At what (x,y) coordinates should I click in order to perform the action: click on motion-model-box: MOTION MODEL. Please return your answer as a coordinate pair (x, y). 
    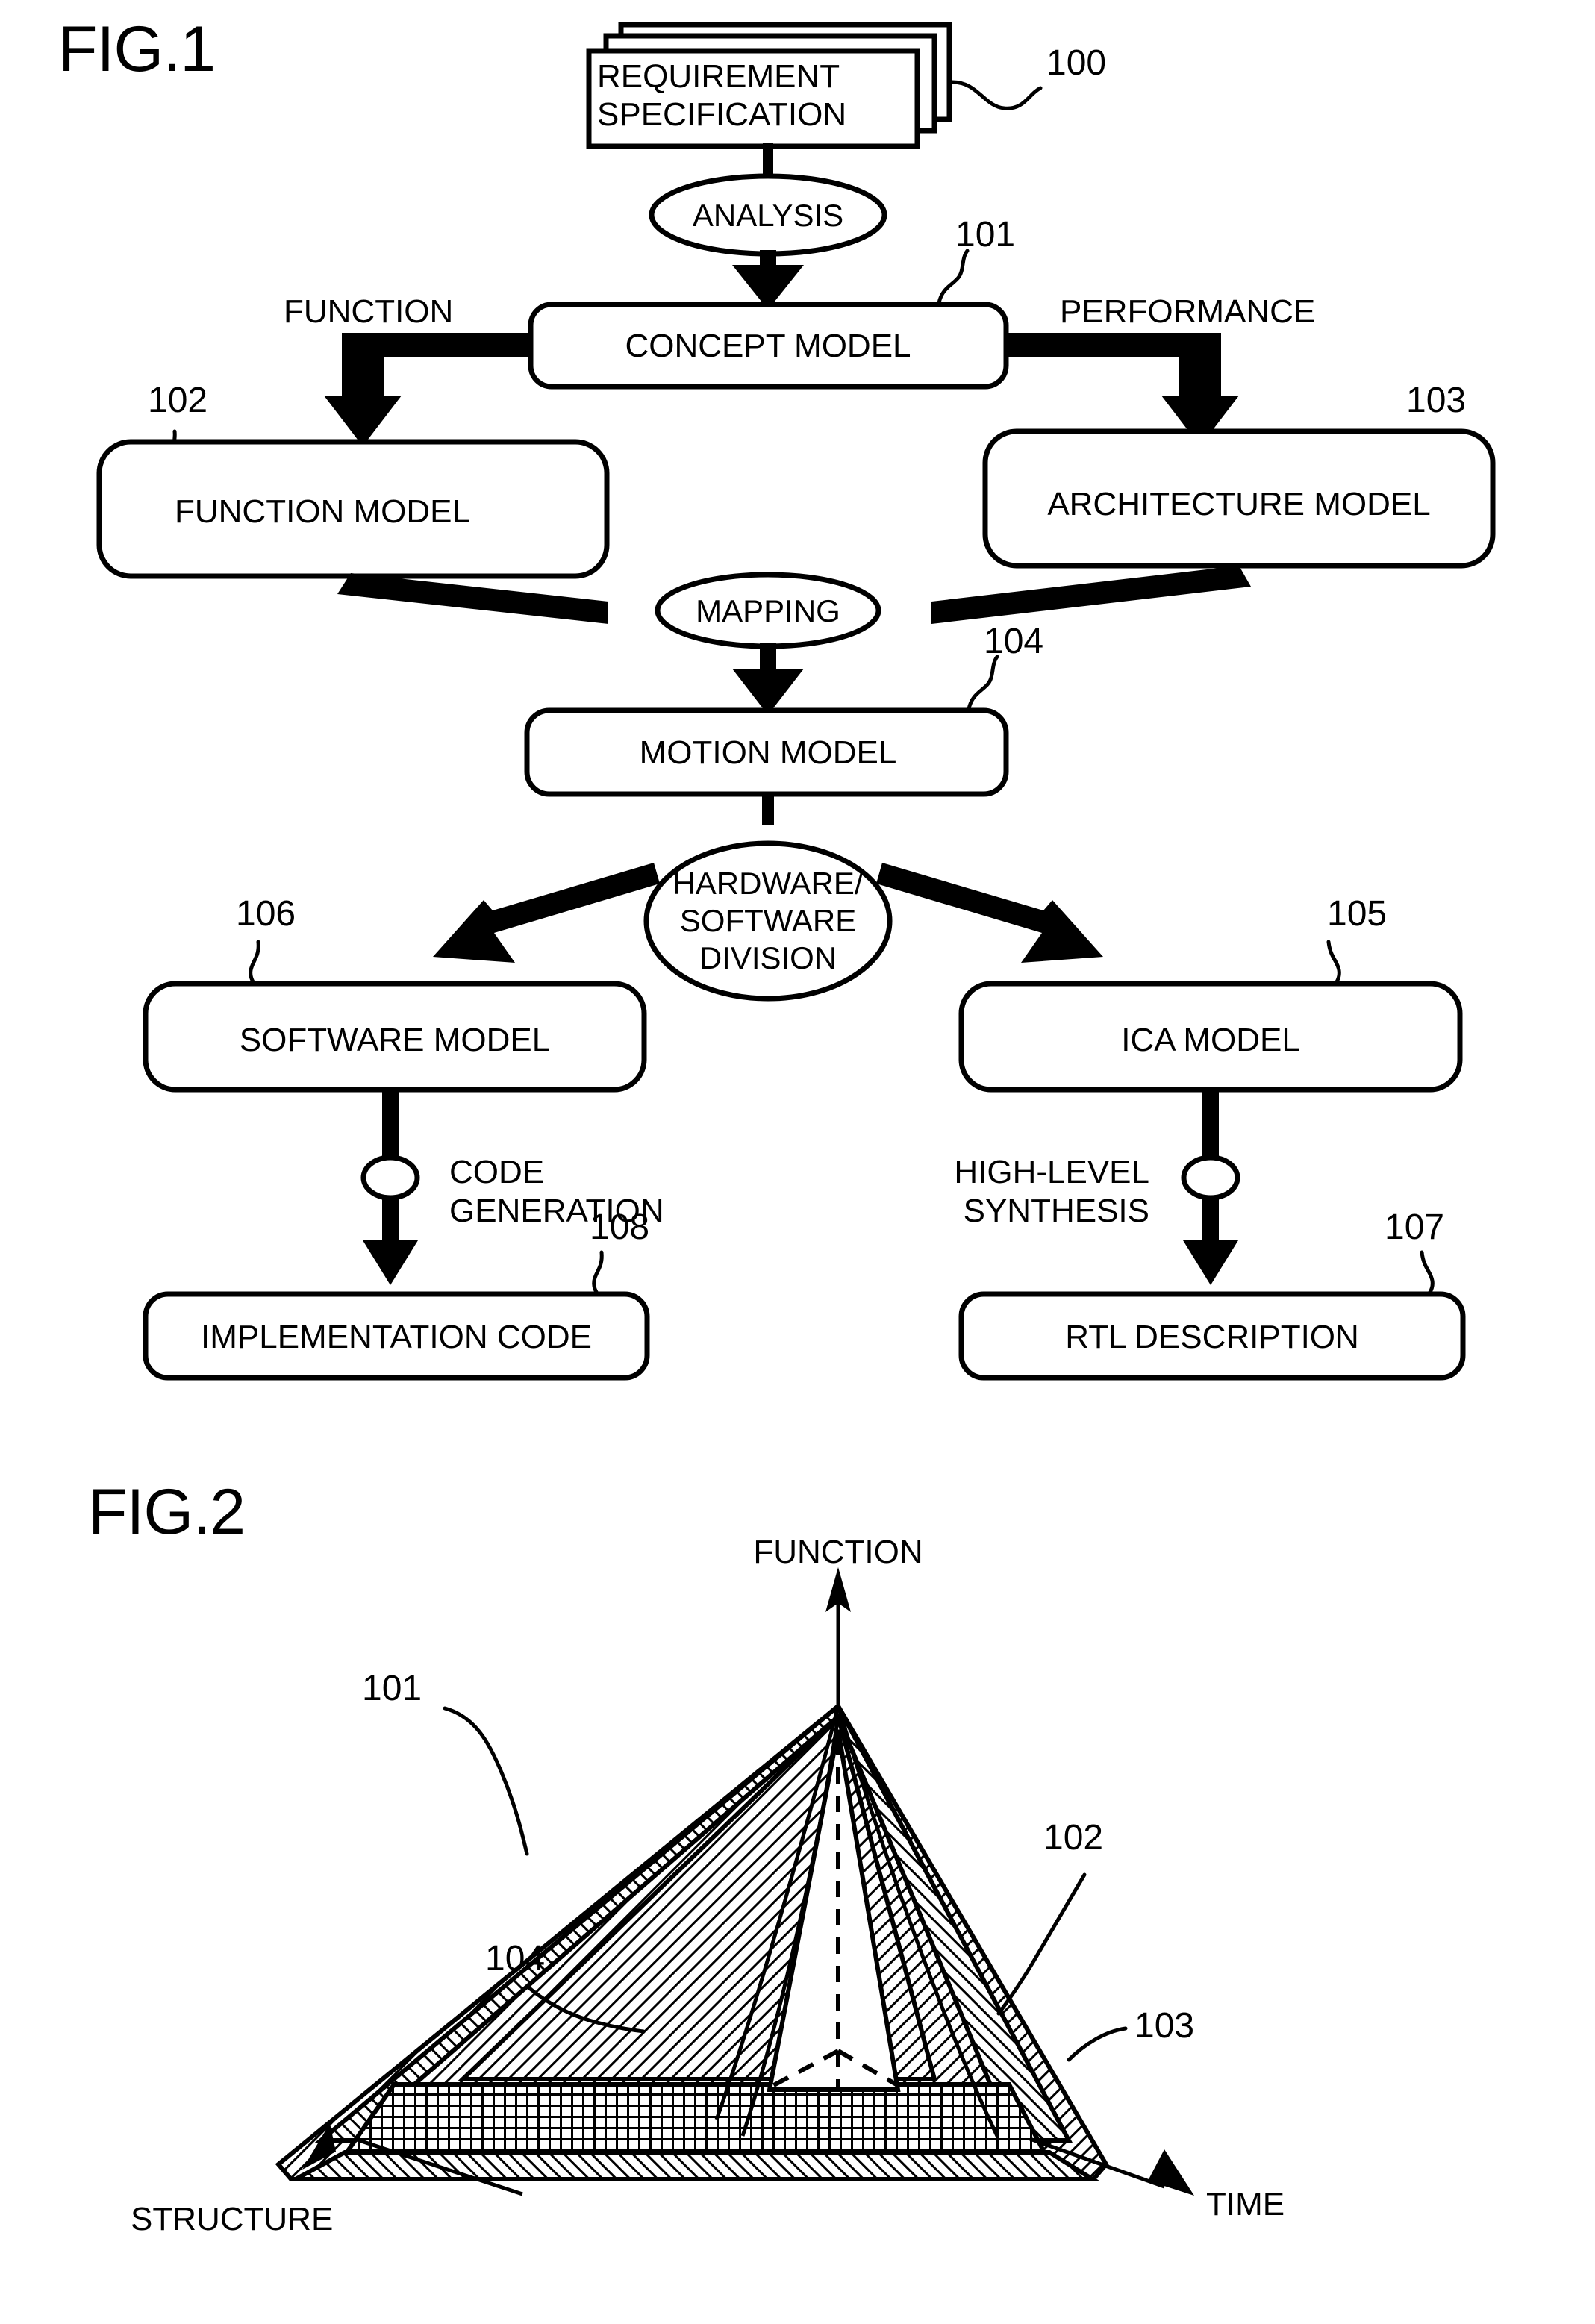
    Looking at the image, I should click on (766, 752).